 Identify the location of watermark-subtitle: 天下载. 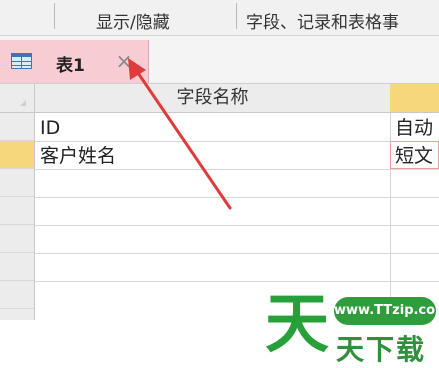
(381, 349).